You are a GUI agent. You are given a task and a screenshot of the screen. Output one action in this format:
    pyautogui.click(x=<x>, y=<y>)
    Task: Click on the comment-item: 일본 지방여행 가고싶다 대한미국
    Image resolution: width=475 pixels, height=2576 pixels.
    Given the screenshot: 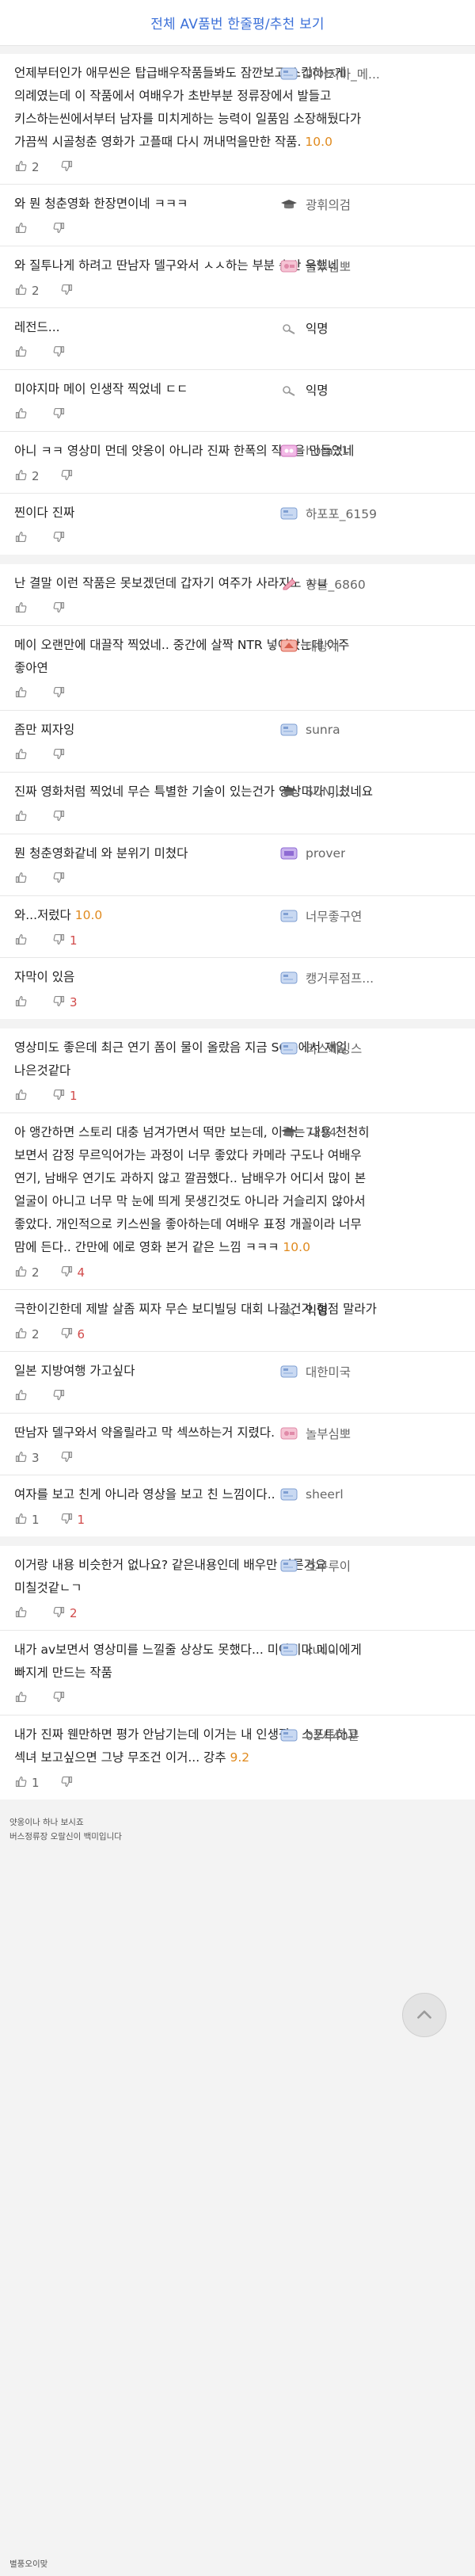 What is the action you would take?
    pyautogui.click(x=237, y=1383)
    